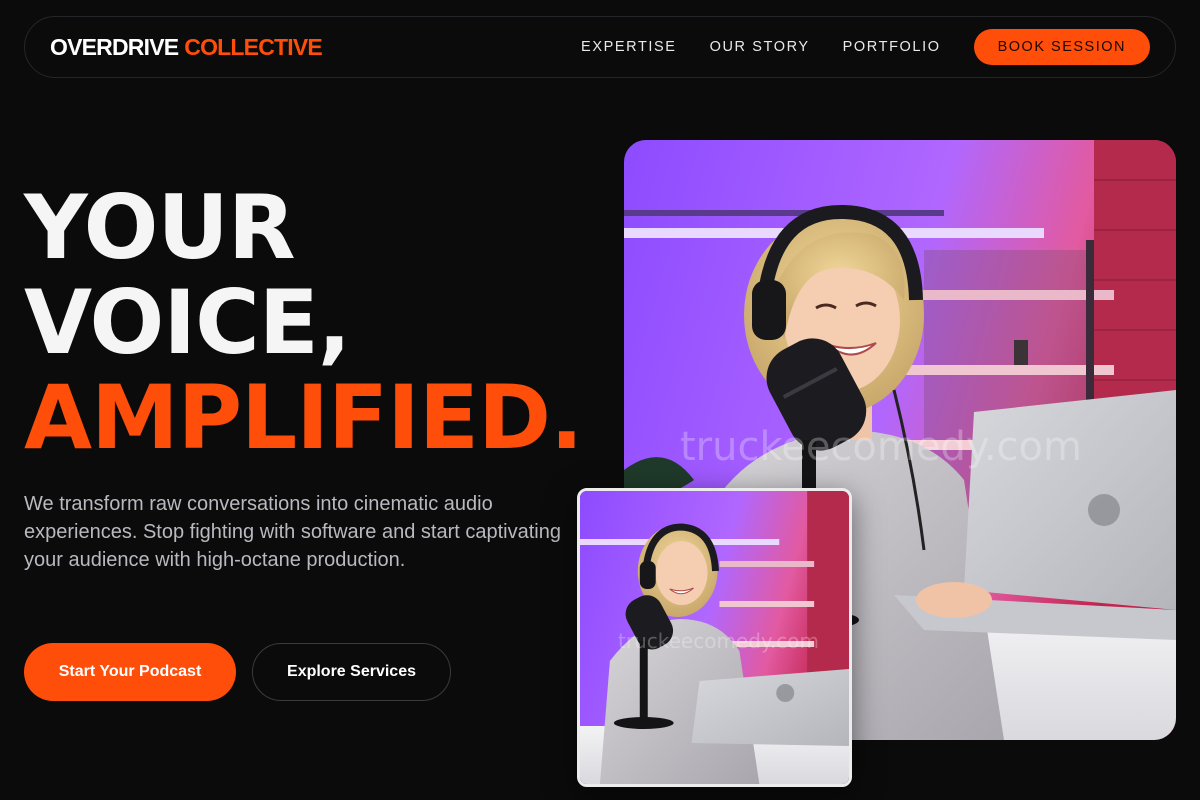 This screenshot has width=1200, height=800. I want to click on start-podcast-button: Start Your Podcast, so click(130, 672).